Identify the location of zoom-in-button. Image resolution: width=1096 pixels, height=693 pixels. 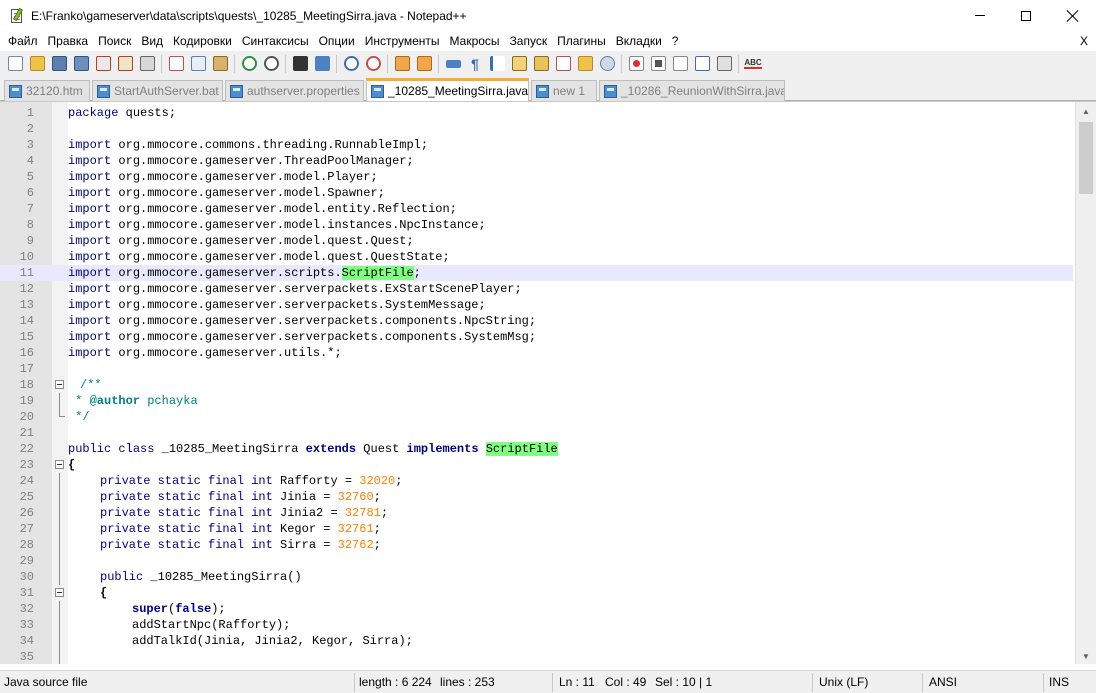
(351, 64).